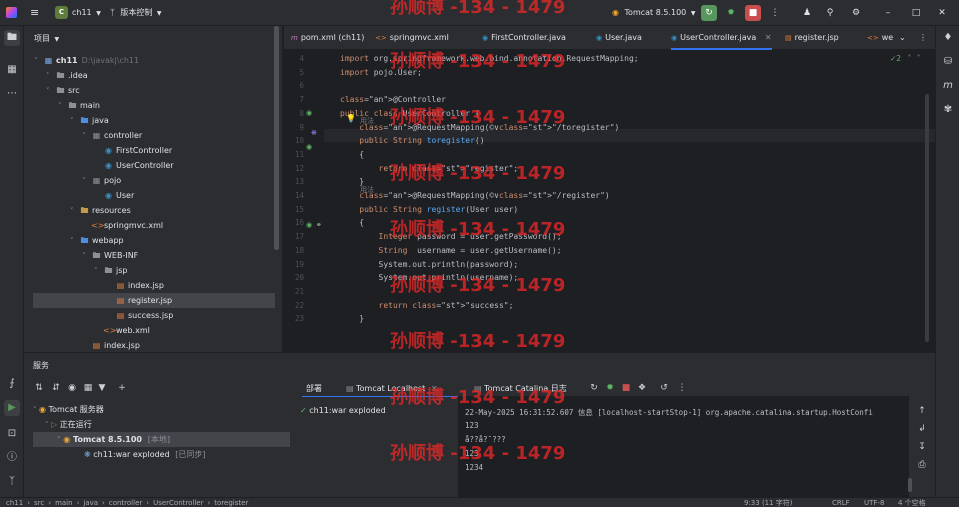  I want to click on code-line: Integer password = user.getPassword();, so click(451, 236).